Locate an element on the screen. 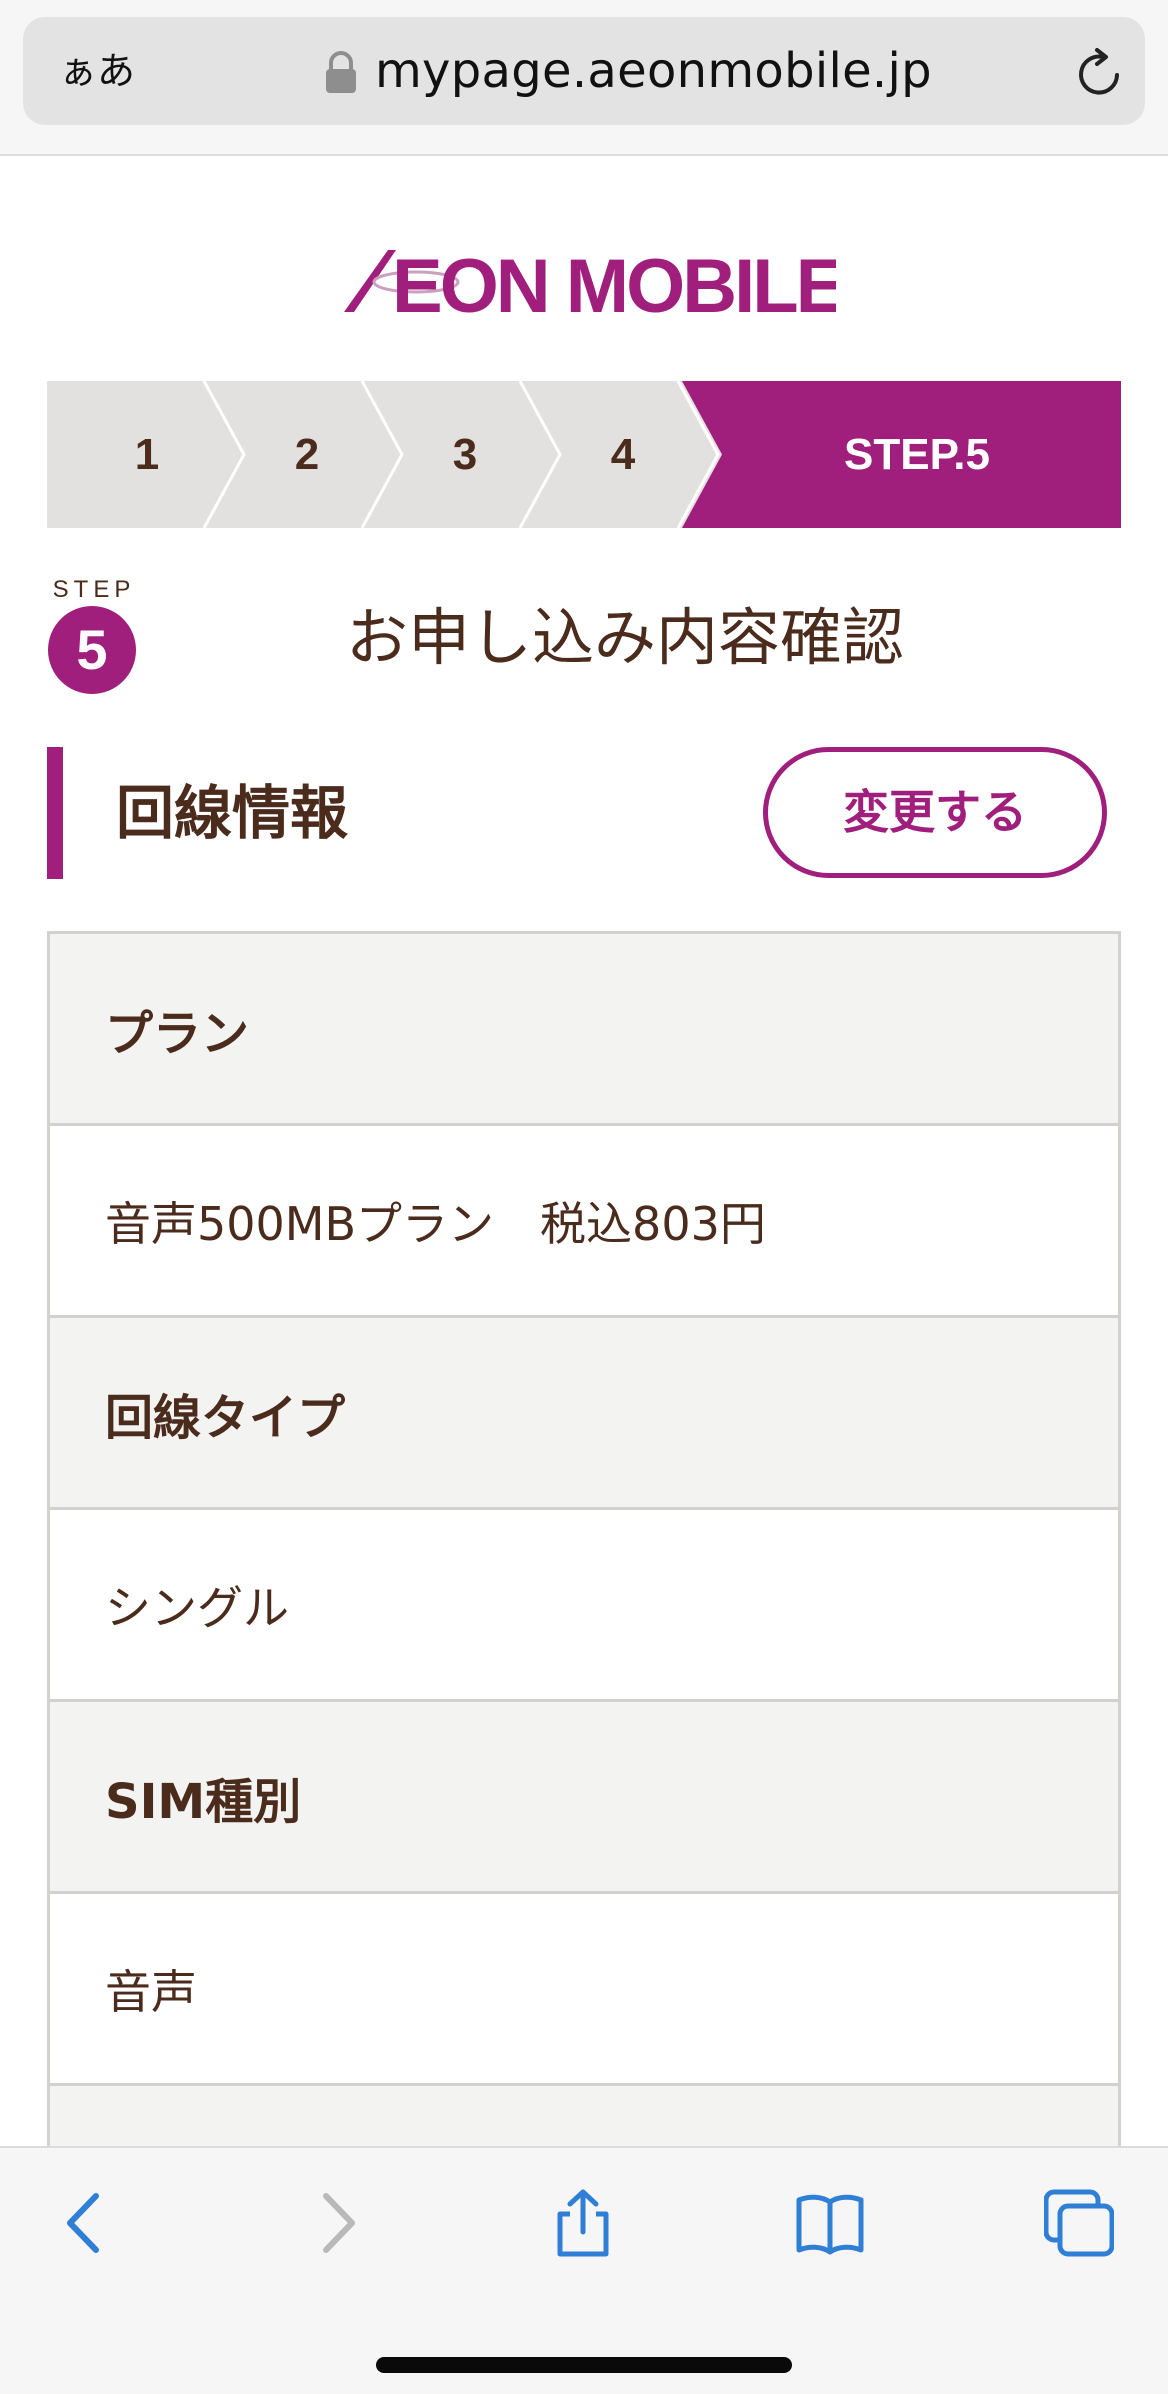 This screenshot has height=2394, width=1168. step-2: 2 is located at coordinates (307, 454).